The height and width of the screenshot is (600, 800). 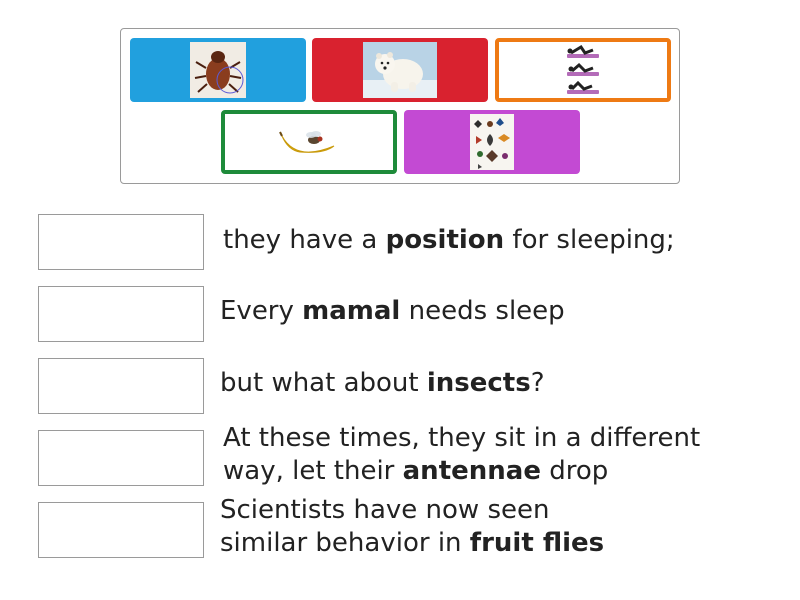 What do you see at coordinates (385, 510) in the screenshot?
I see `clue-text-5-line1: Scientists have now seen` at bounding box center [385, 510].